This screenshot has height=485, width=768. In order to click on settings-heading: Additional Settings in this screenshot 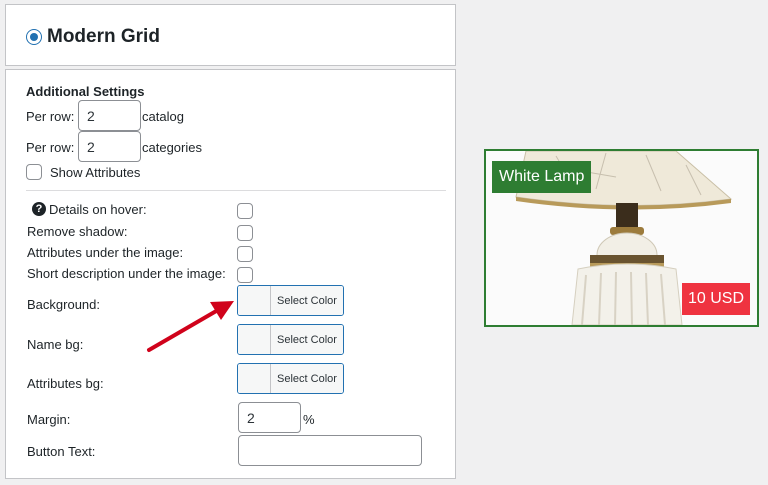, I will do `click(85, 91)`.